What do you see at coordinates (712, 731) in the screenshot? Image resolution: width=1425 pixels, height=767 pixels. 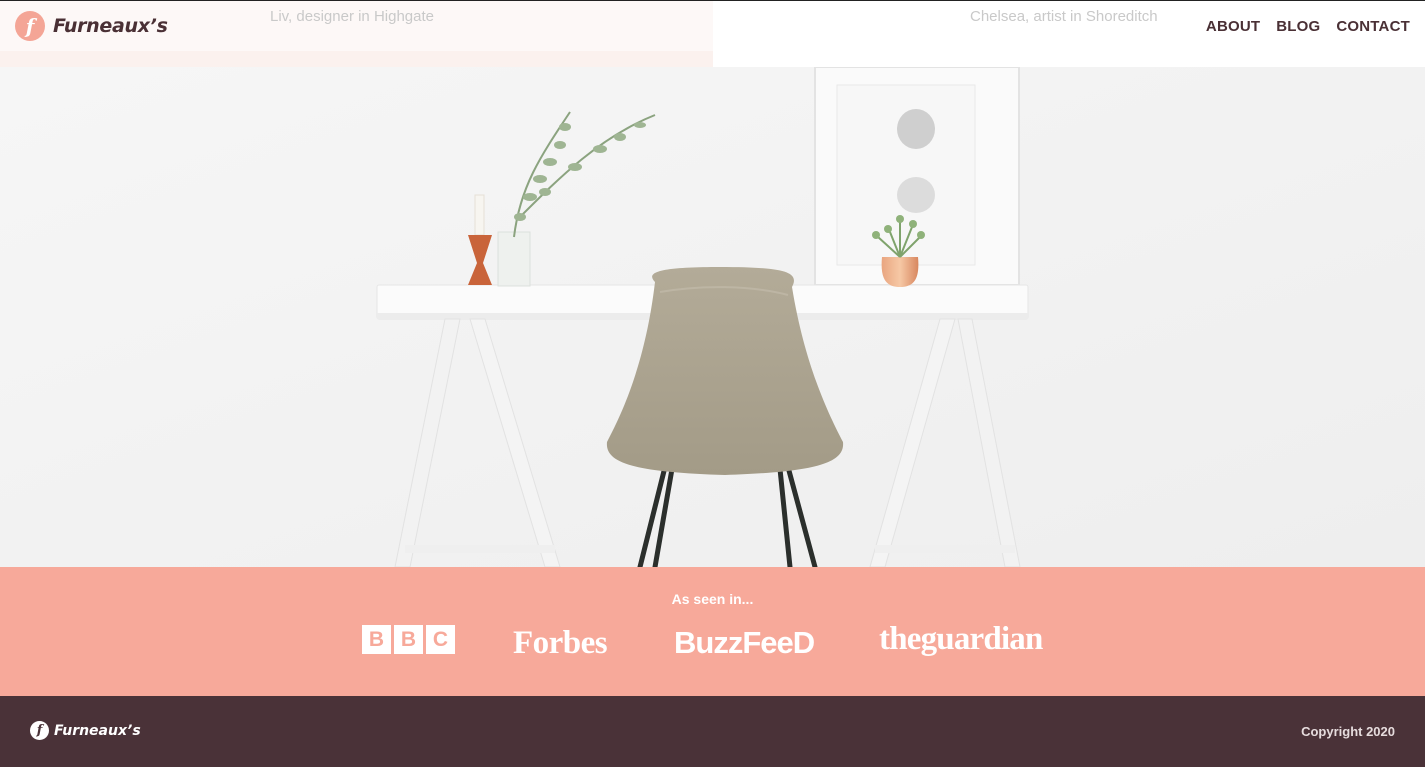 I see `site-footer: f Furneaux’s Copyright 2020` at bounding box center [712, 731].